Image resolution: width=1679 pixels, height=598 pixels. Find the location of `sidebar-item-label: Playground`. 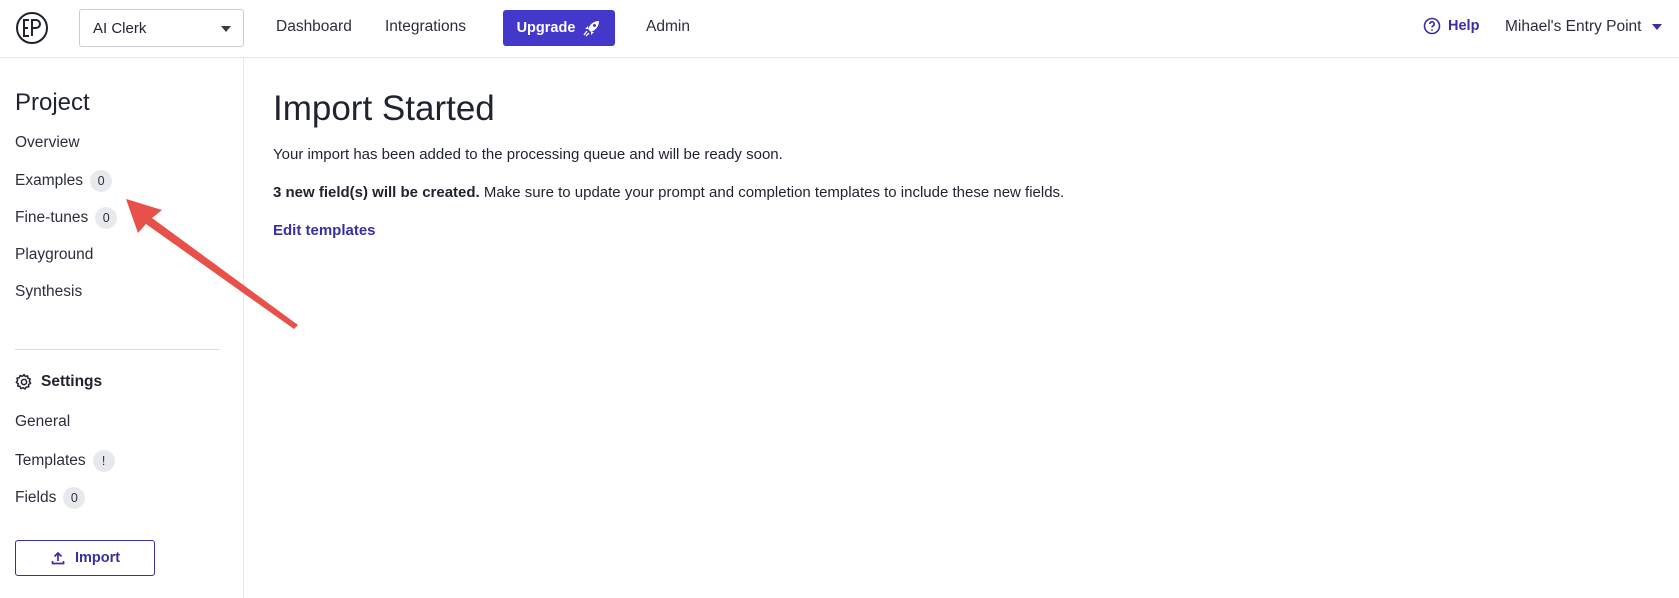

sidebar-item-label: Playground is located at coordinates (54, 254).